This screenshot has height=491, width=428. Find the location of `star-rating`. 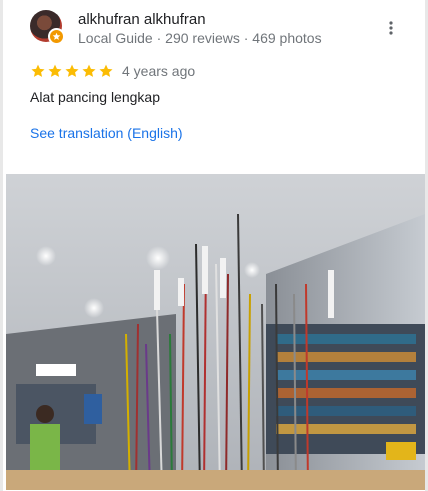

star-rating is located at coordinates (72, 71).